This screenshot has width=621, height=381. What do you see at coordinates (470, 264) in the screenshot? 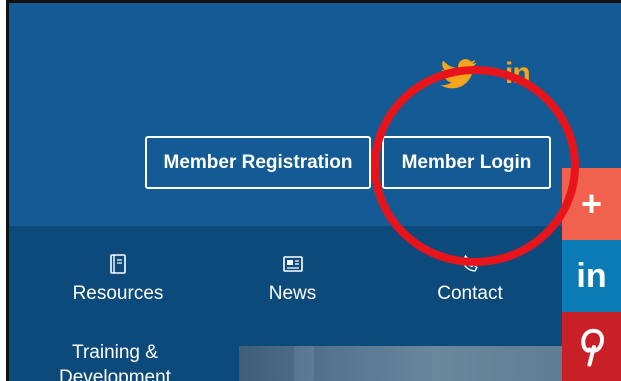
I see `phone-icon` at bounding box center [470, 264].